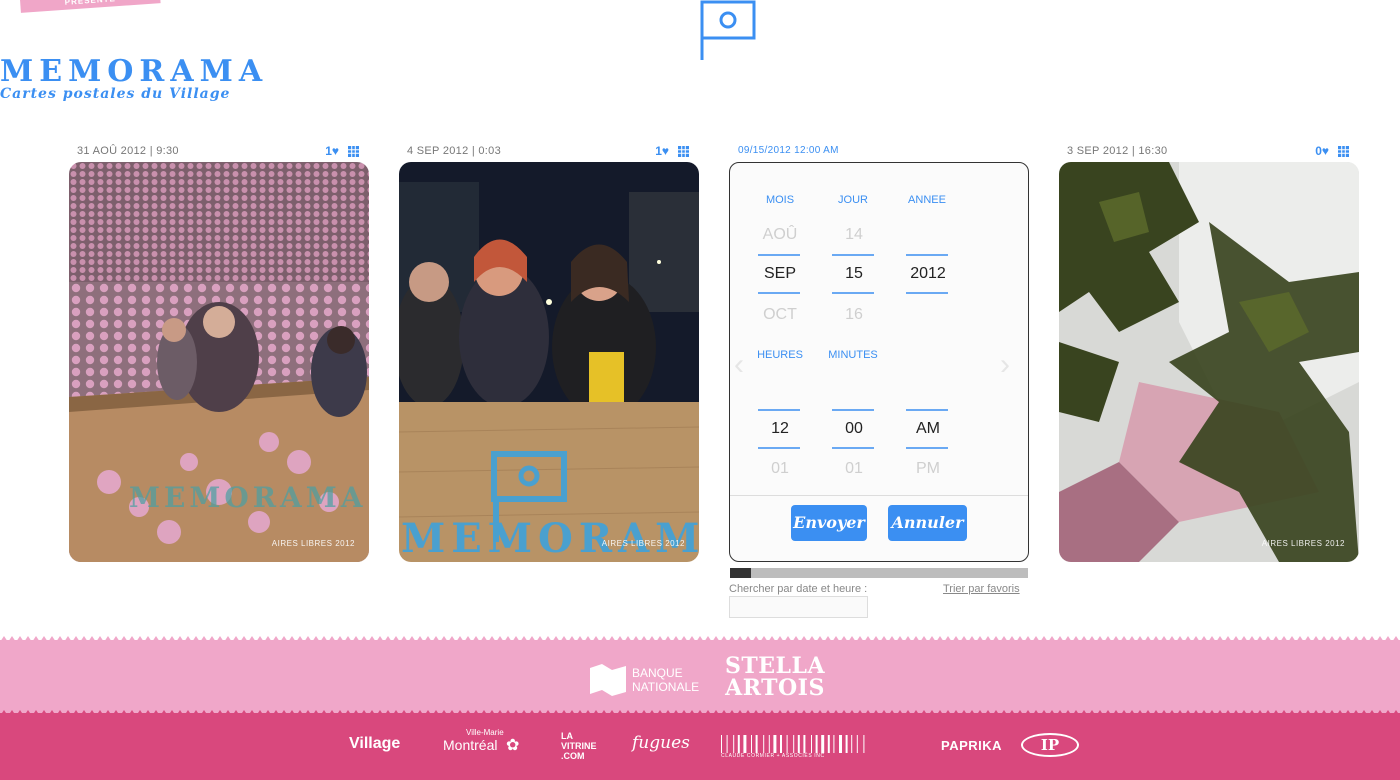 The width and height of the screenshot is (1400, 780). Describe the element at coordinates (981, 589) in the screenshot. I see `sort-favorites-link: Trier par favoris` at that location.